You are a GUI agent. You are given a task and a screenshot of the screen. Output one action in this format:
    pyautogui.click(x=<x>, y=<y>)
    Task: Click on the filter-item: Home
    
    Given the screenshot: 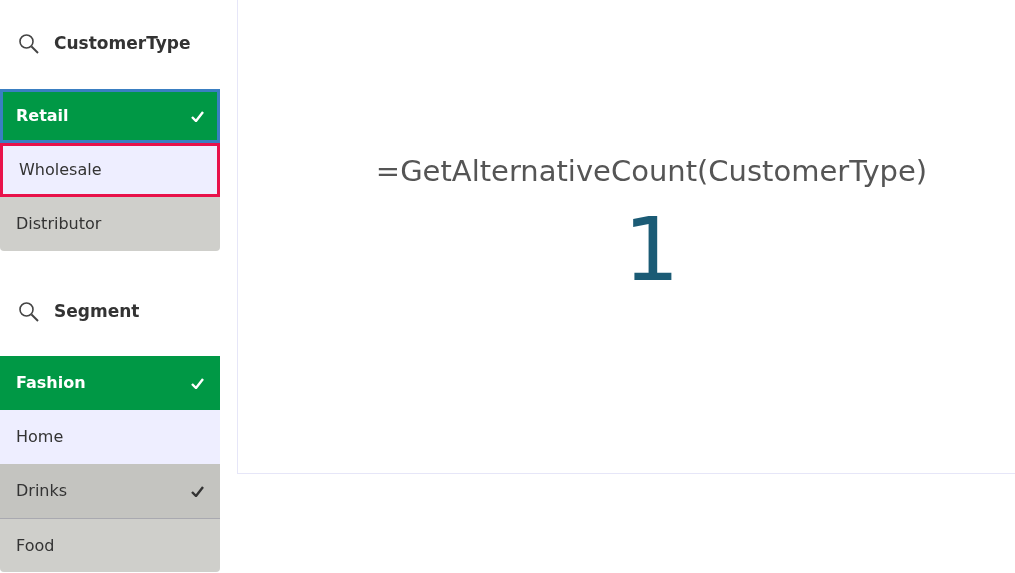 What is the action you would take?
    pyautogui.click(x=110, y=437)
    